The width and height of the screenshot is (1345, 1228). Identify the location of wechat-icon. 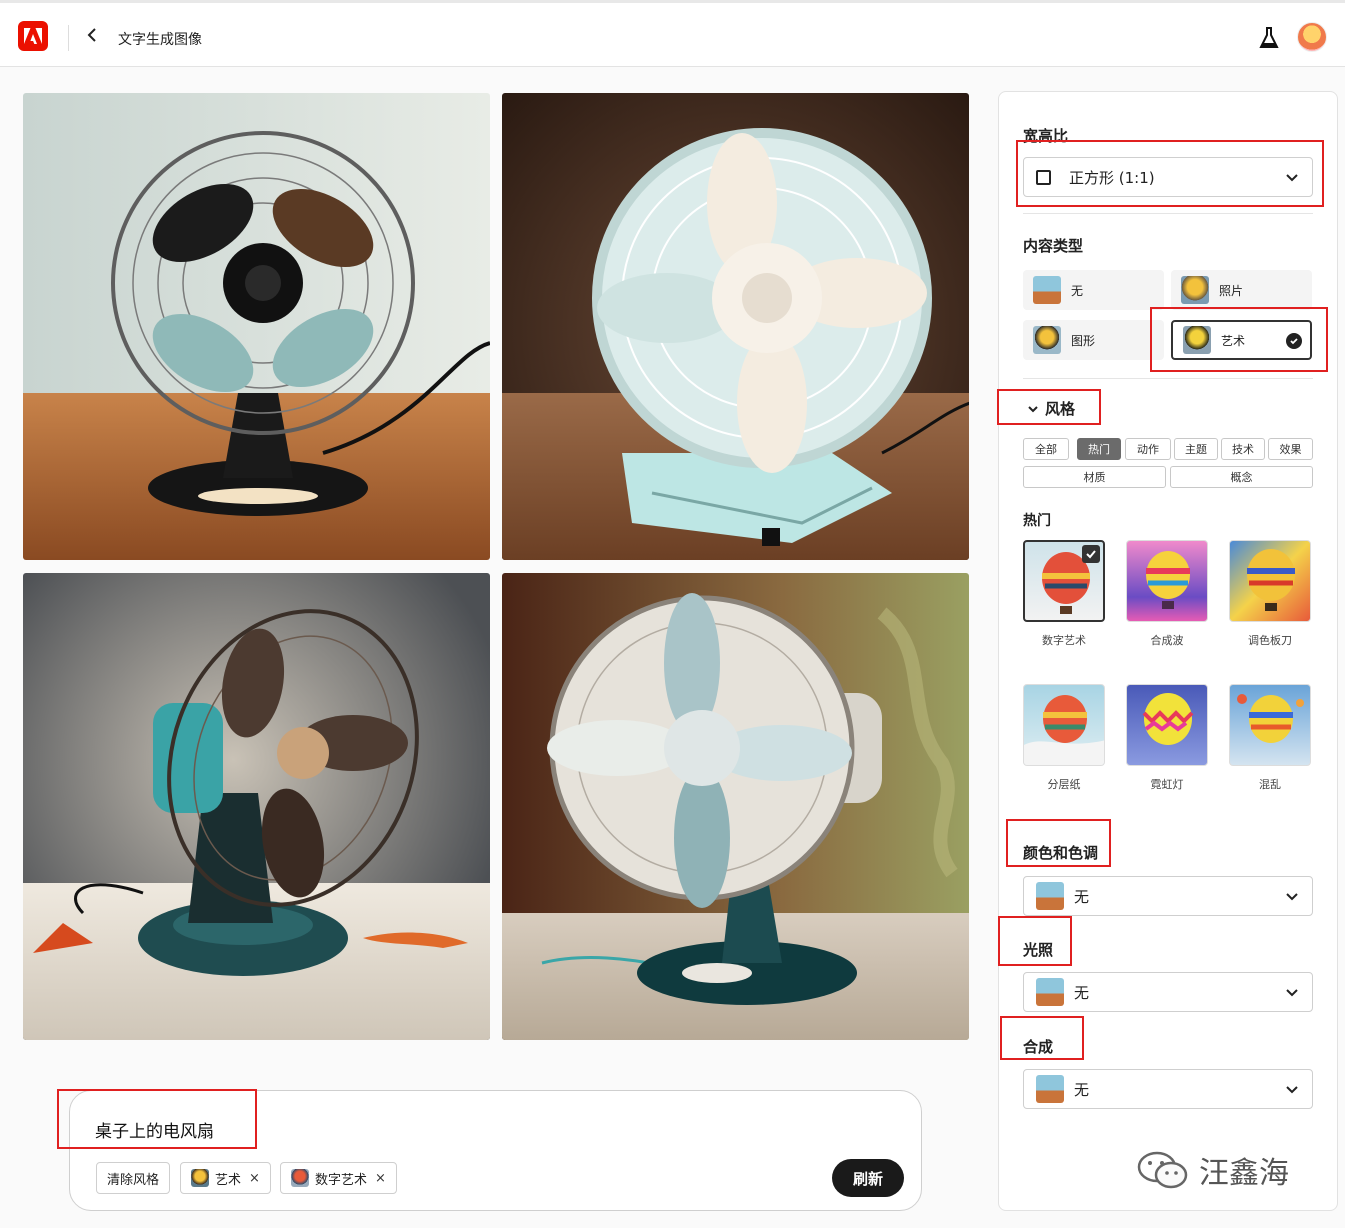
(1162, 1170).